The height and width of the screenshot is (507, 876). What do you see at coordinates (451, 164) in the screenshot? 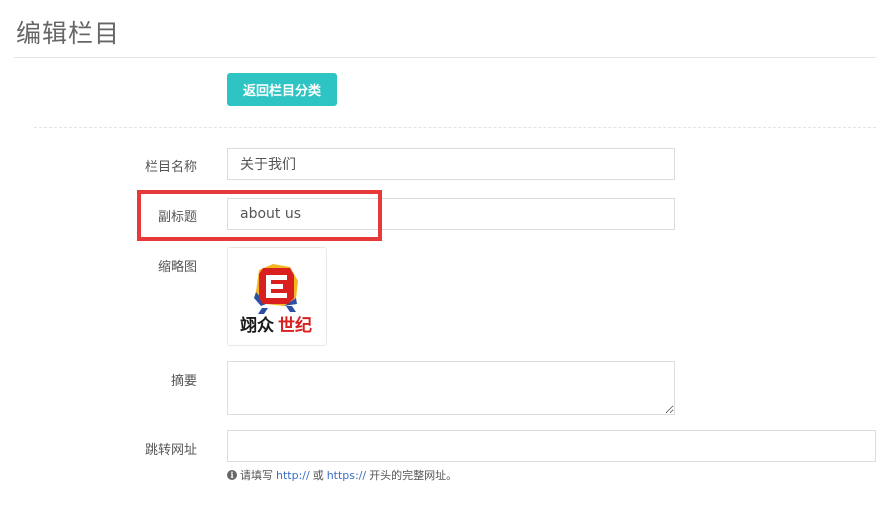
I see `name-input` at bounding box center [451, 164].